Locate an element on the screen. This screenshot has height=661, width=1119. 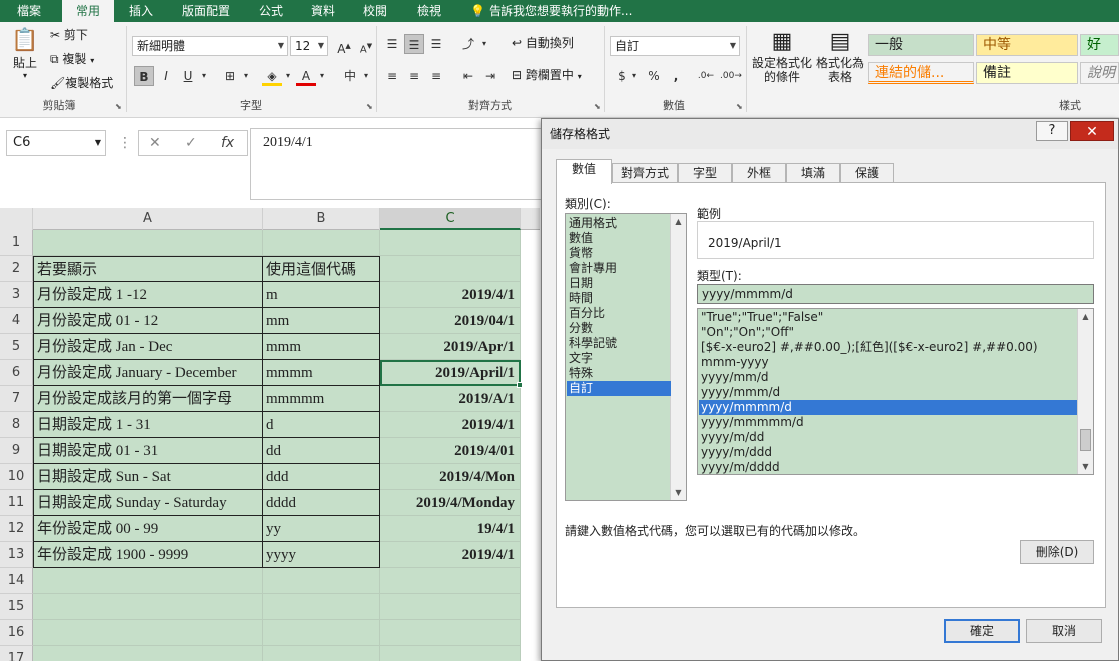
orientation-icon: ⤴ is located at coordinates (468, 44).